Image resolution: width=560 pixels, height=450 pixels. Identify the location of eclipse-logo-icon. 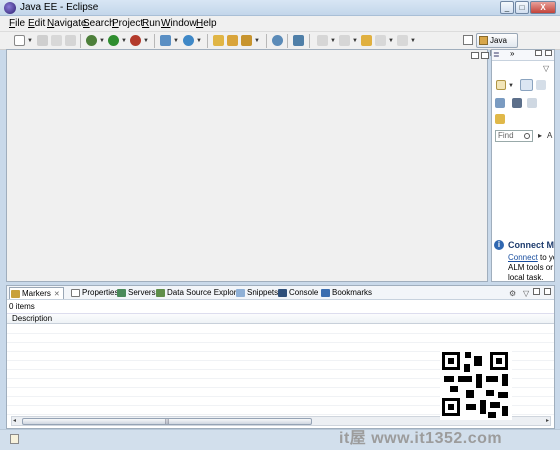
(10, 8).